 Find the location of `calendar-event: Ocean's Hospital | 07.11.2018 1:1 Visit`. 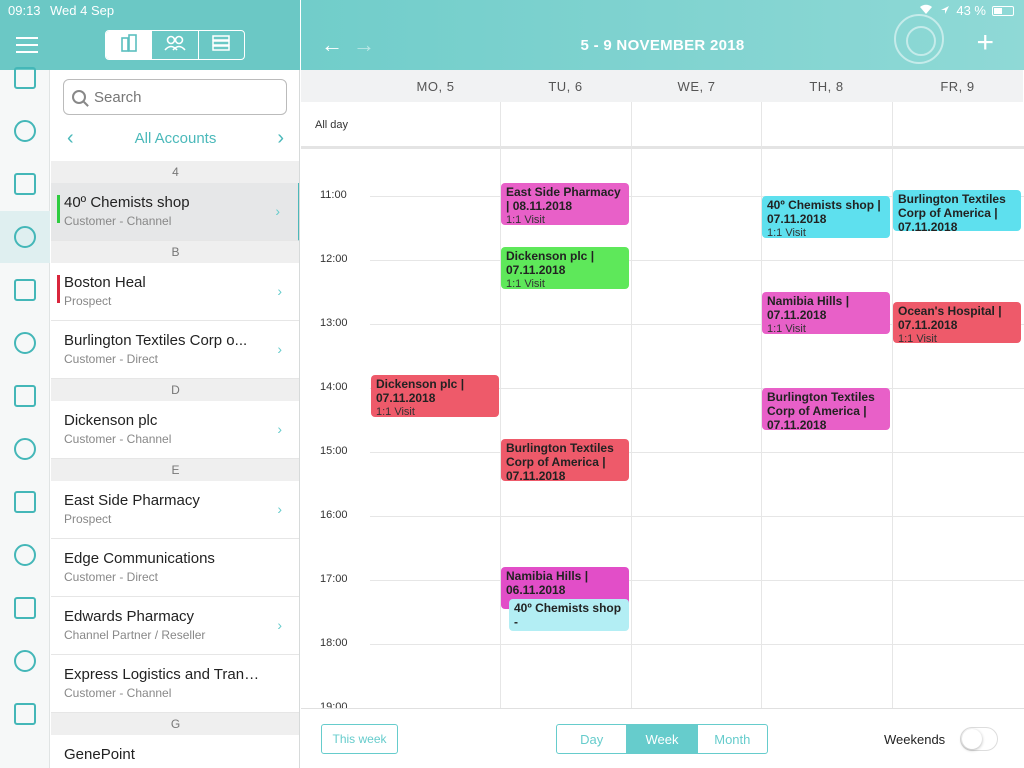

calendar-event: Ocean's Hospital | 07.11.2018 1:1 Visit is located at coordinates (957, 322).